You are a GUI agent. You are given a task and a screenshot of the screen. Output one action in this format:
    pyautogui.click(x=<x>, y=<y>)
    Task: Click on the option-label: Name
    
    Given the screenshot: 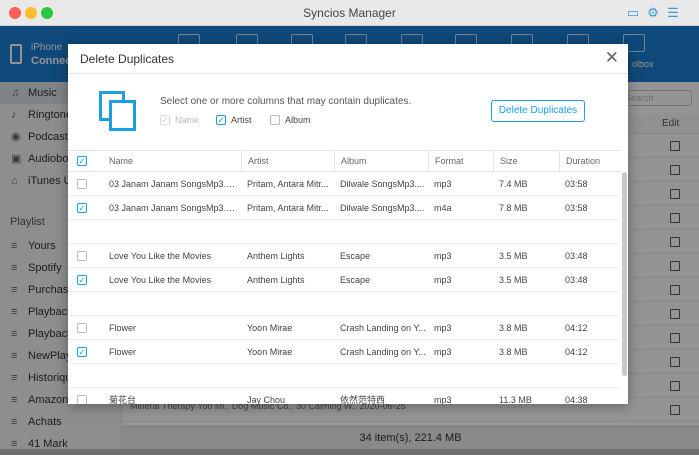 What is the action you would take?
    pyautogui.click(x=187, y=120)
    